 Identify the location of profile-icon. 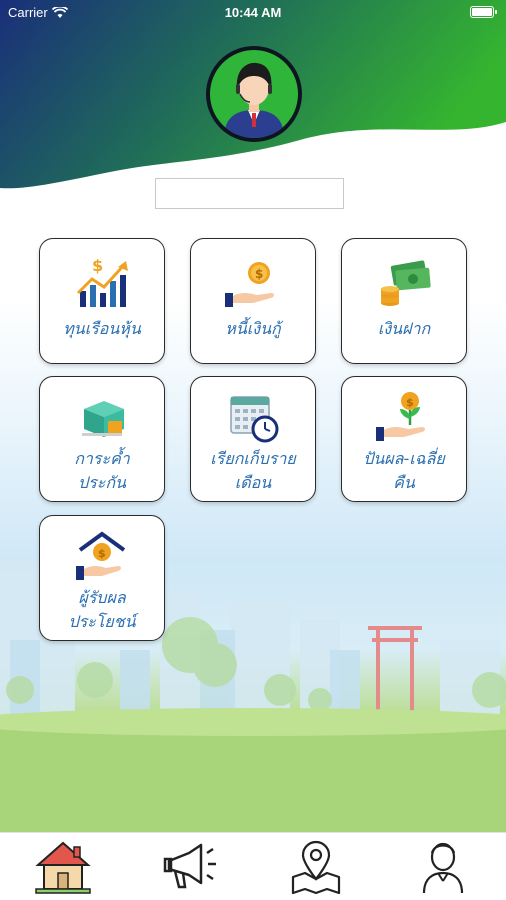
(442, 867).